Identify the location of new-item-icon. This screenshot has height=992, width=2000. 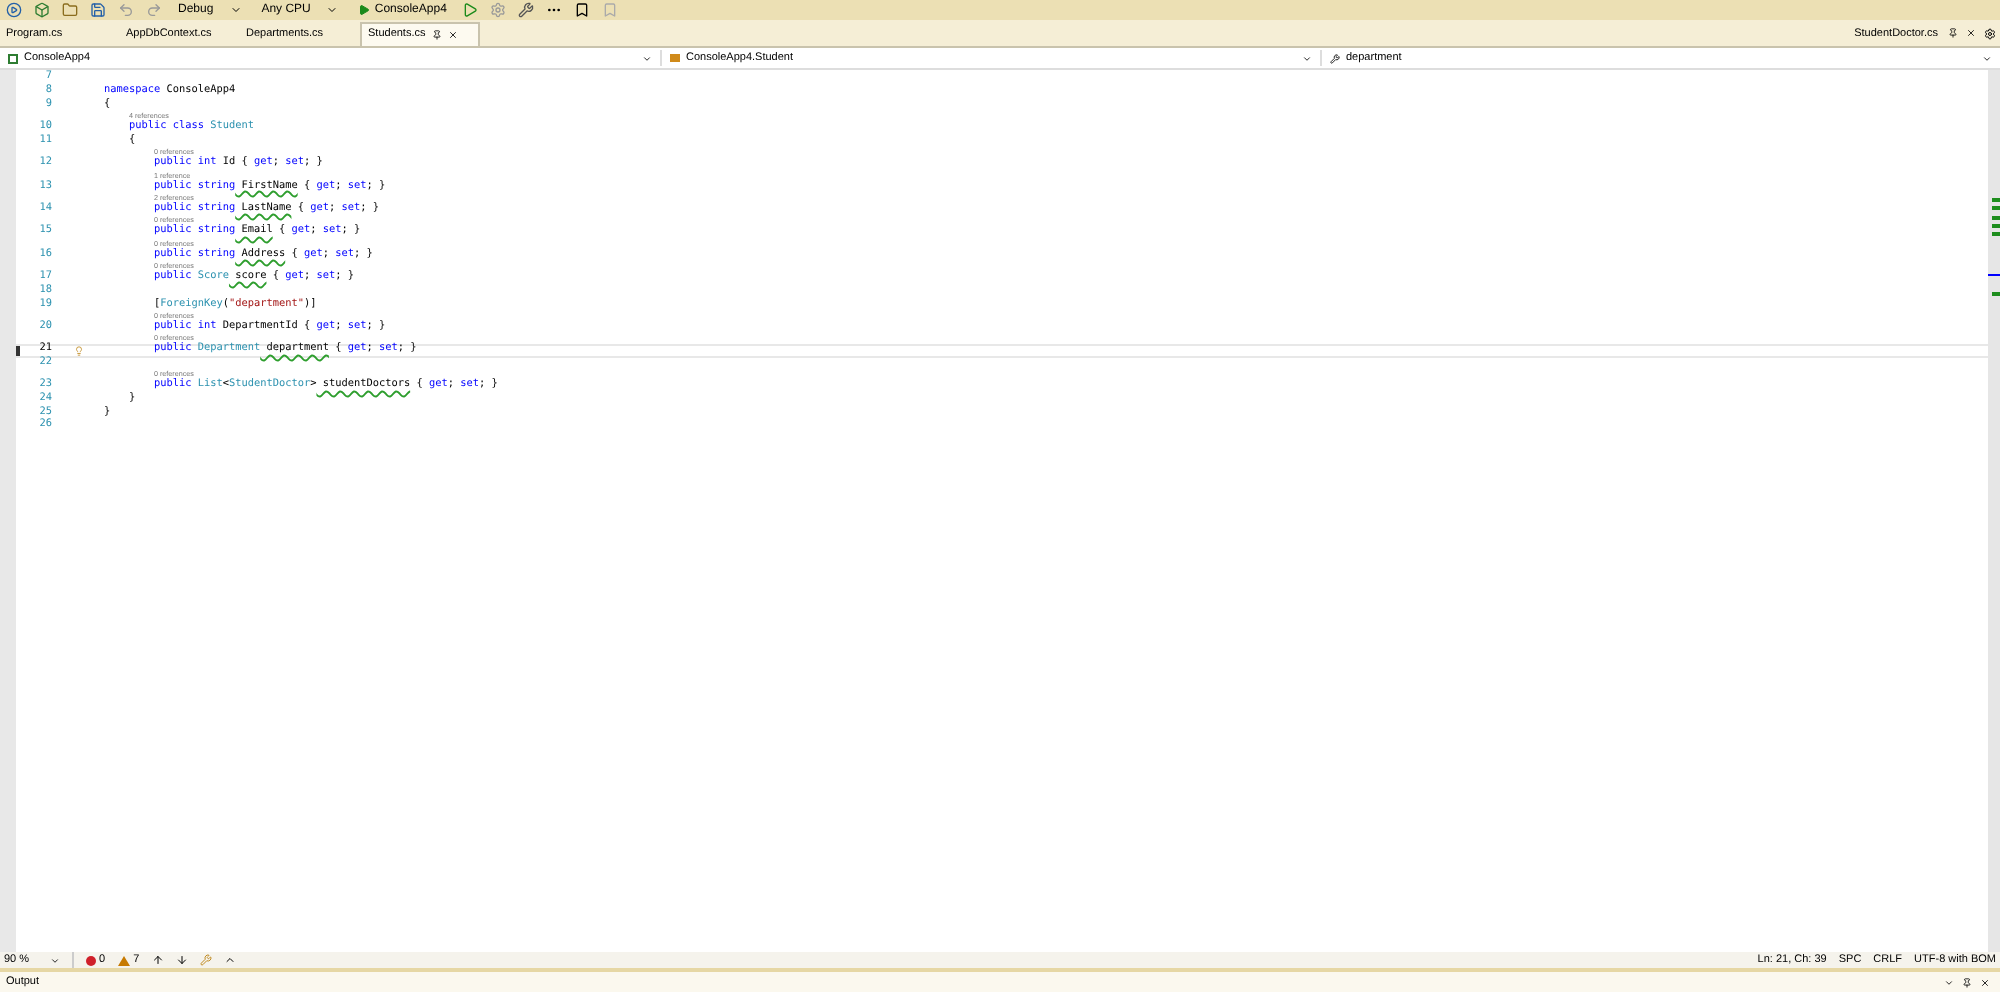
(42, 10).